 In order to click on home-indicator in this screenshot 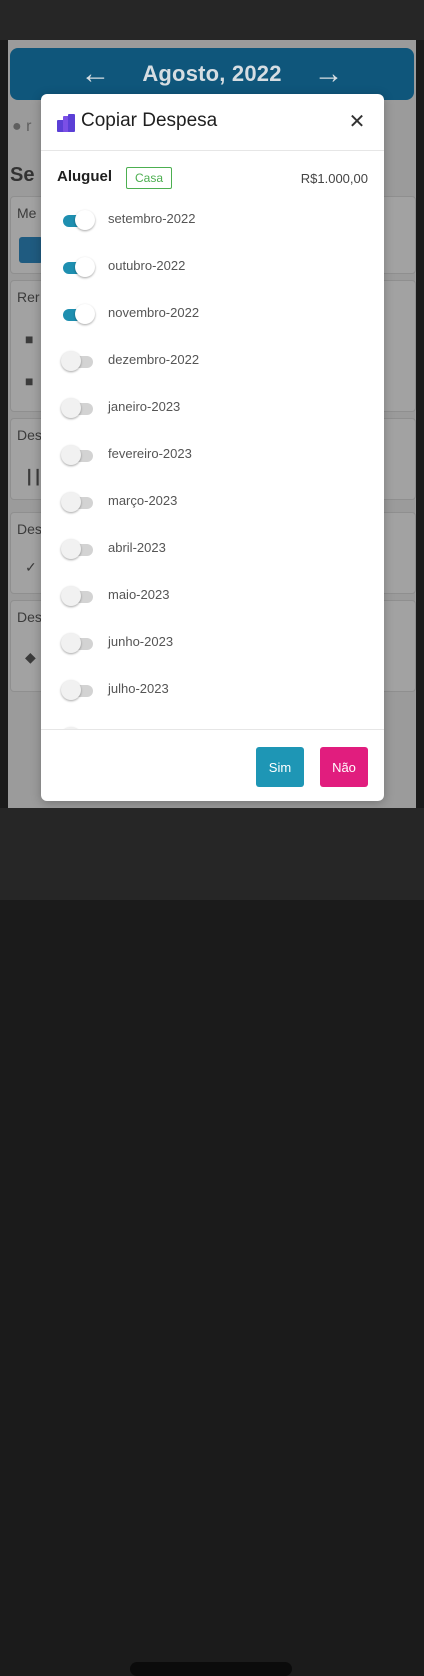, I will do `click(211, 1669)`.